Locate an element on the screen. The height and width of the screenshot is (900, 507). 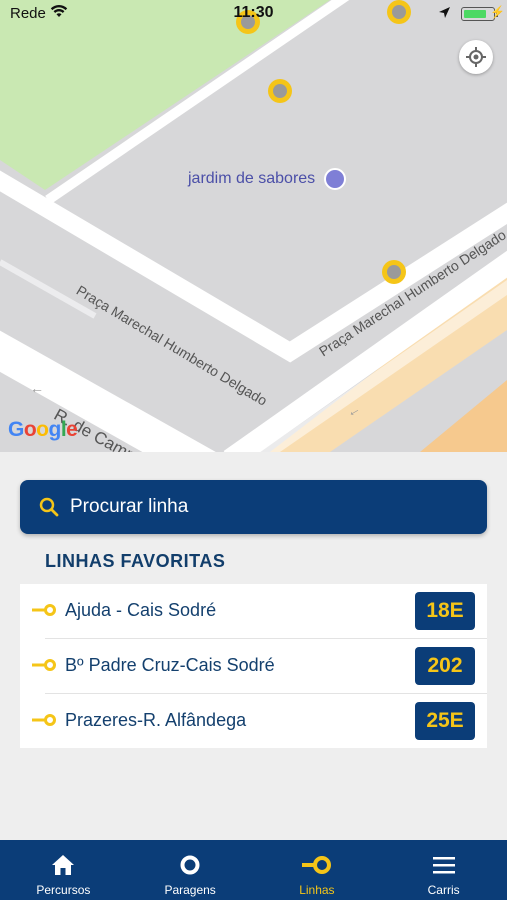
line-name: Bº Padre Cruz-Cais Sodré is located at coordinates (170, 665).